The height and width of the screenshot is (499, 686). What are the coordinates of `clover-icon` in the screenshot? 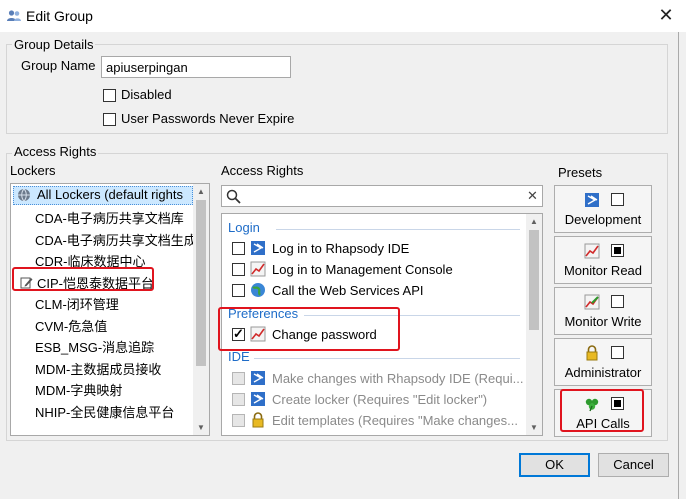 It's located at (592, 405).